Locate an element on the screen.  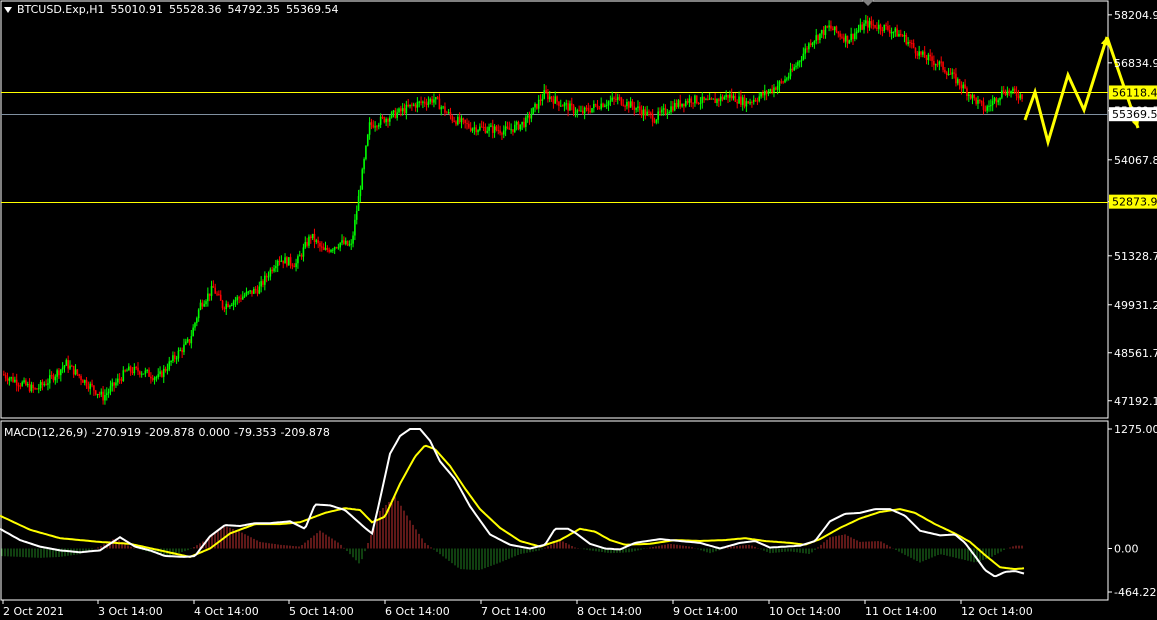
chart-menu-icon is located at coordinates (8, 10).